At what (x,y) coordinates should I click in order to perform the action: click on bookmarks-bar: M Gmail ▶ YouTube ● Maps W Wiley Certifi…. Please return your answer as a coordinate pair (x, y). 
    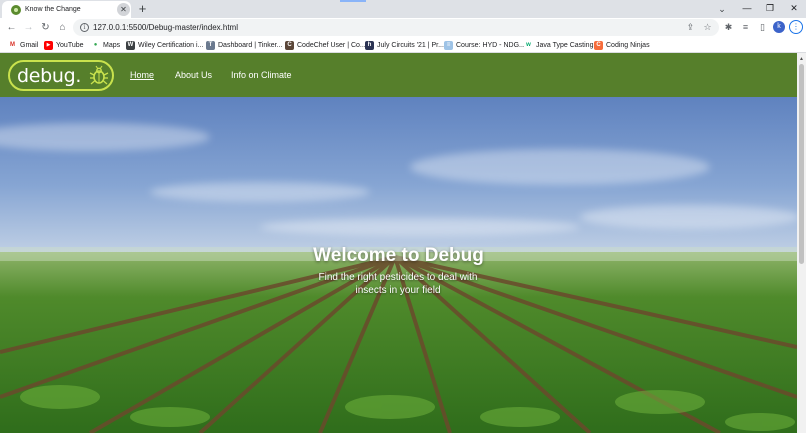
    Looking at the image, I should click on (403, 45).